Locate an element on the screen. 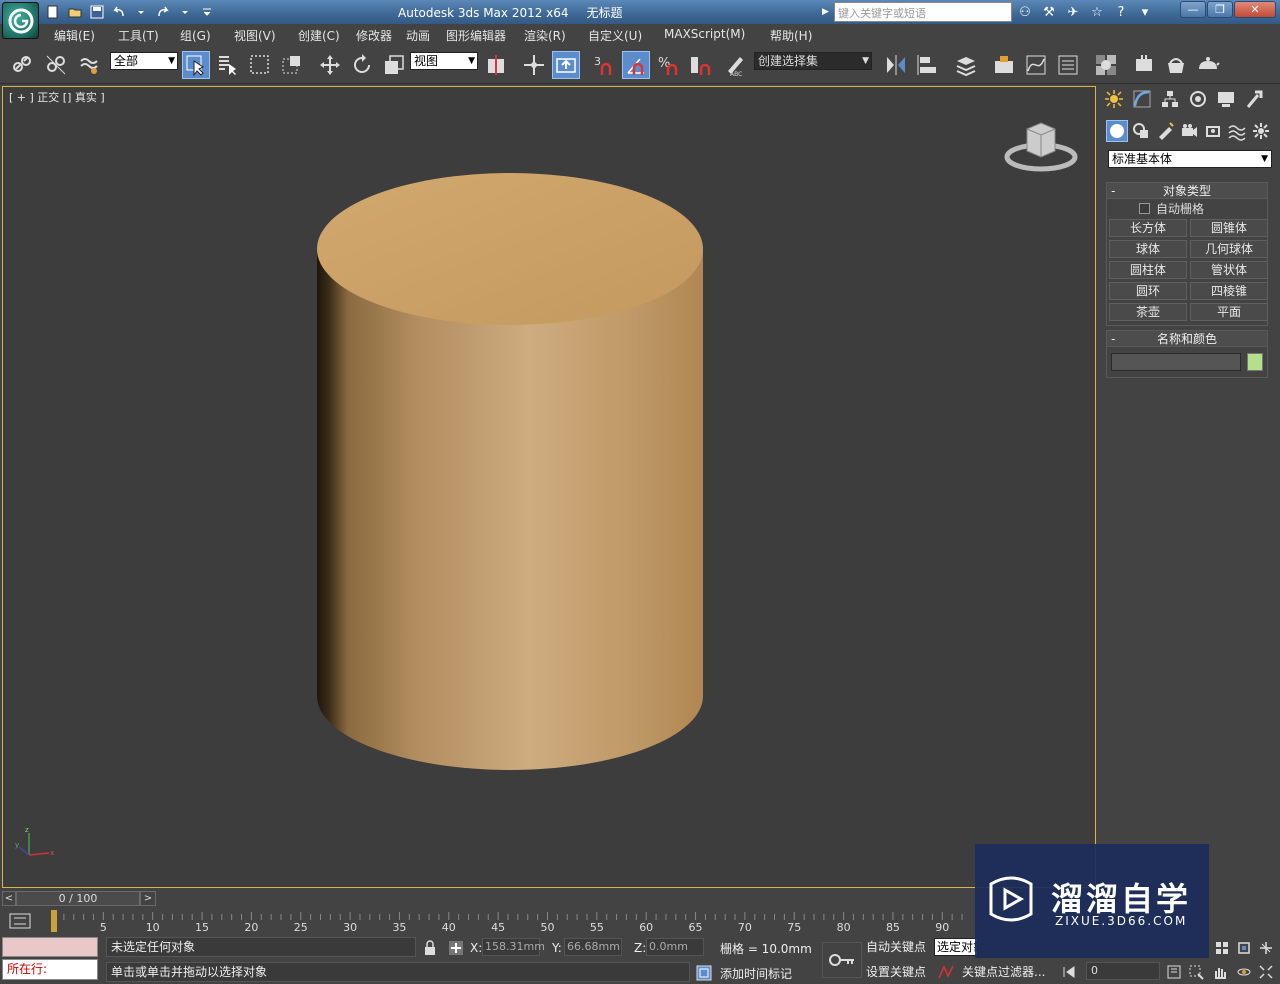 This screenshot has width=1280, height=984. current-frame-marker is located at coordinates (54, 921).